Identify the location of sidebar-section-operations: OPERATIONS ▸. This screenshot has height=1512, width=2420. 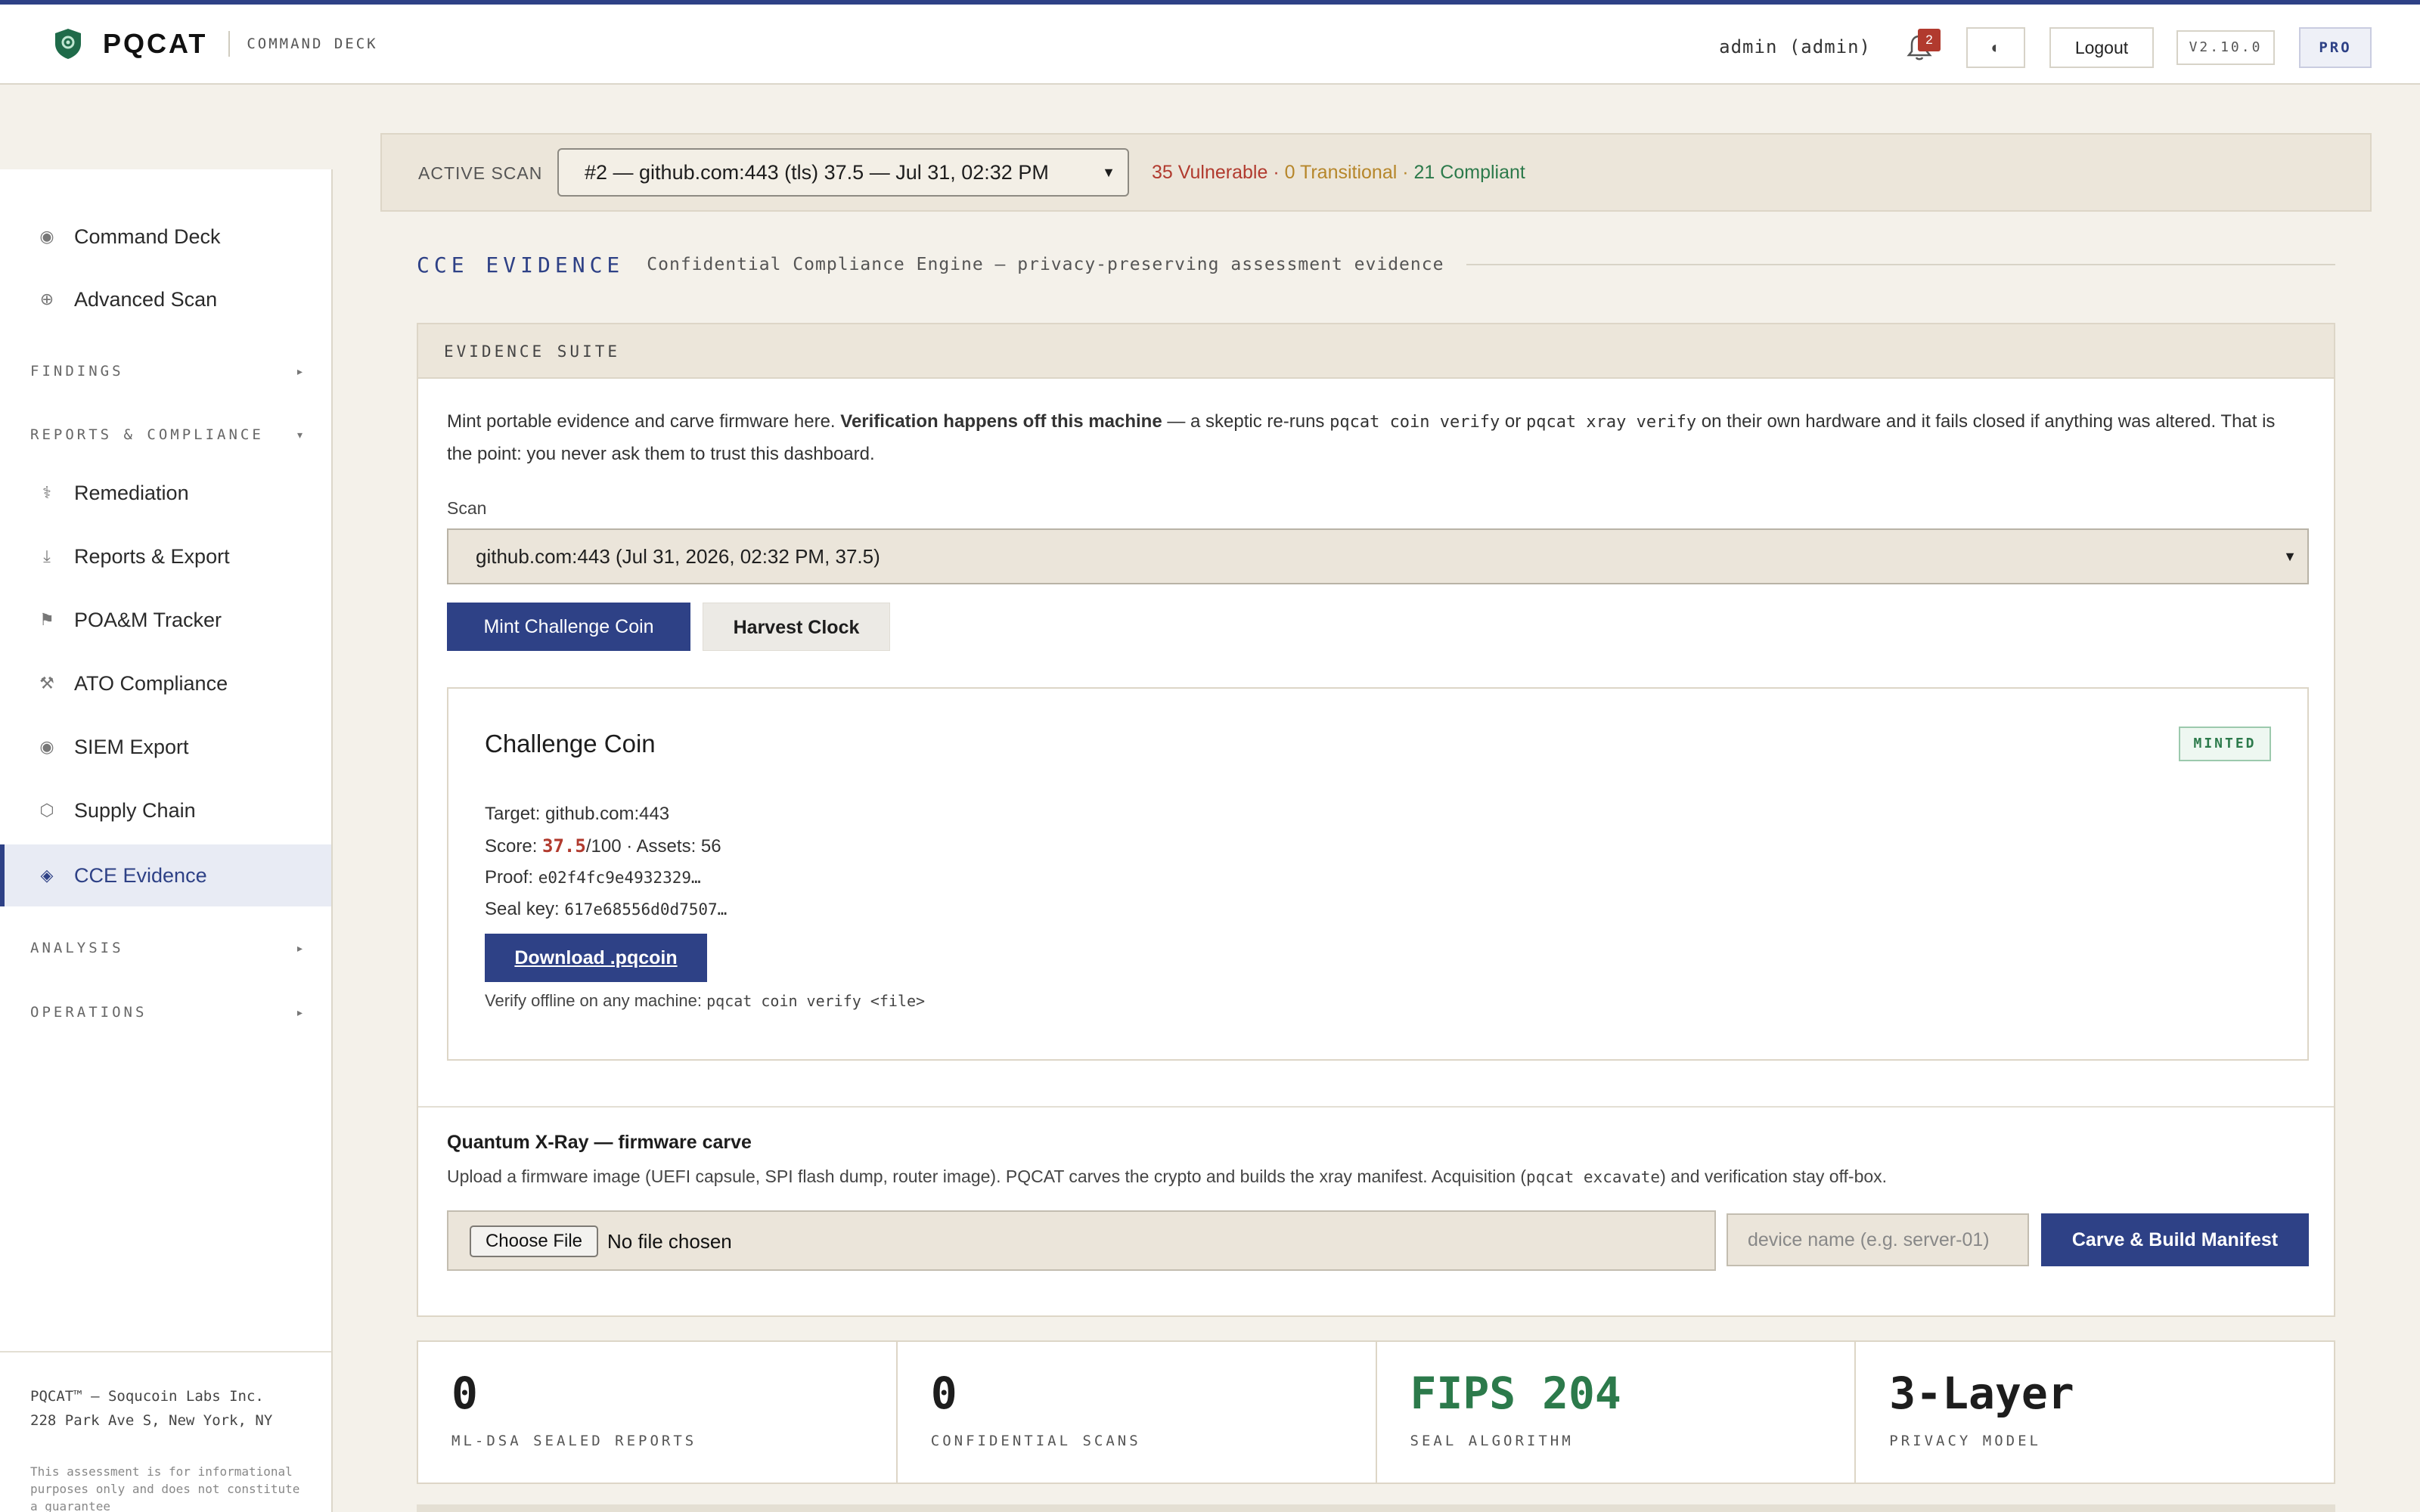
(166, 1012).